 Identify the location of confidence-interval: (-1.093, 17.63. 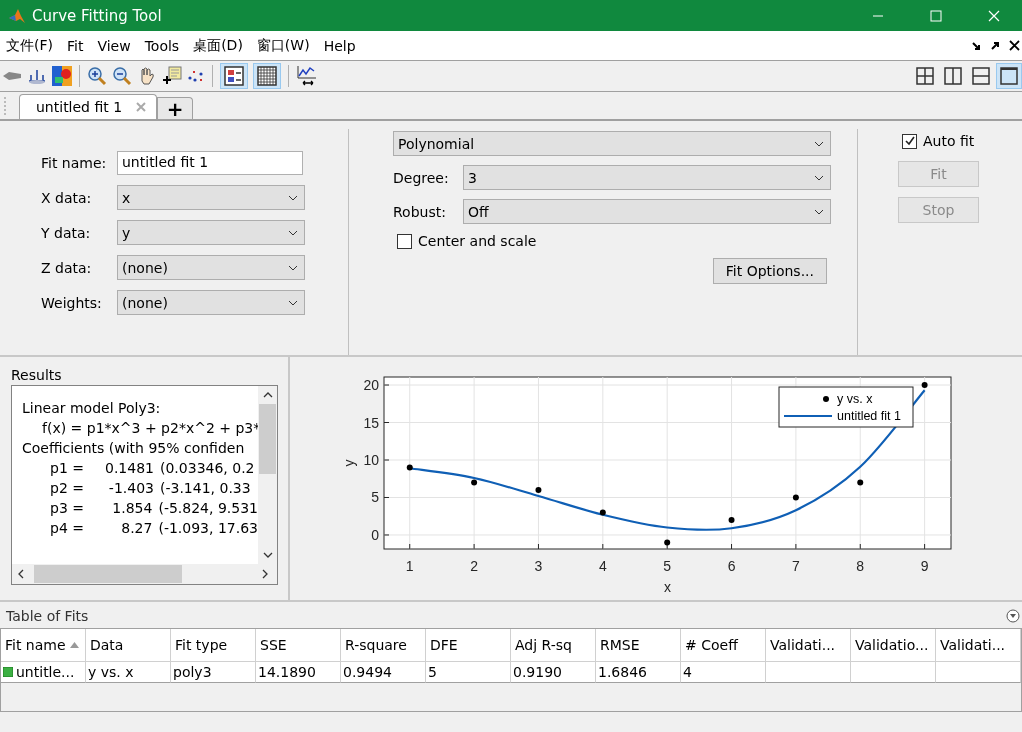
(208, 528).